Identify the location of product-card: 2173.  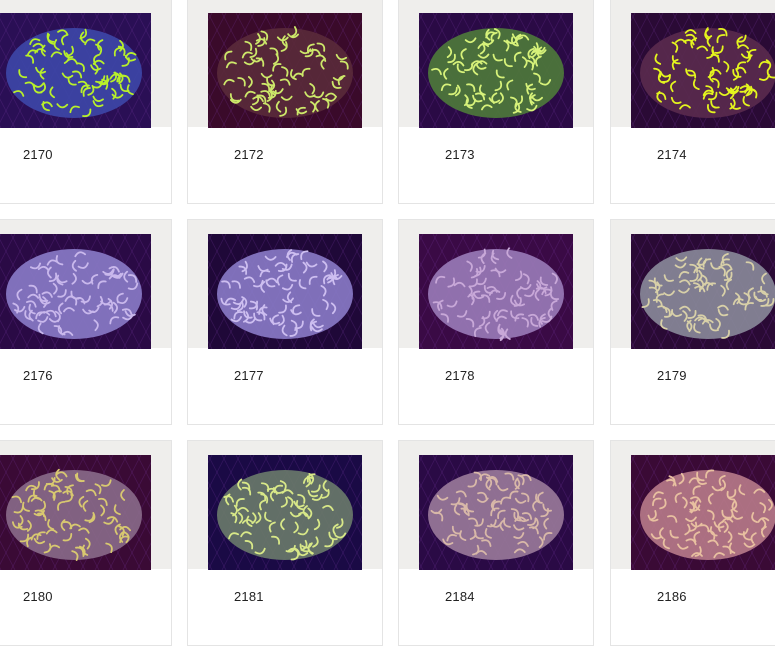
(496, 102).